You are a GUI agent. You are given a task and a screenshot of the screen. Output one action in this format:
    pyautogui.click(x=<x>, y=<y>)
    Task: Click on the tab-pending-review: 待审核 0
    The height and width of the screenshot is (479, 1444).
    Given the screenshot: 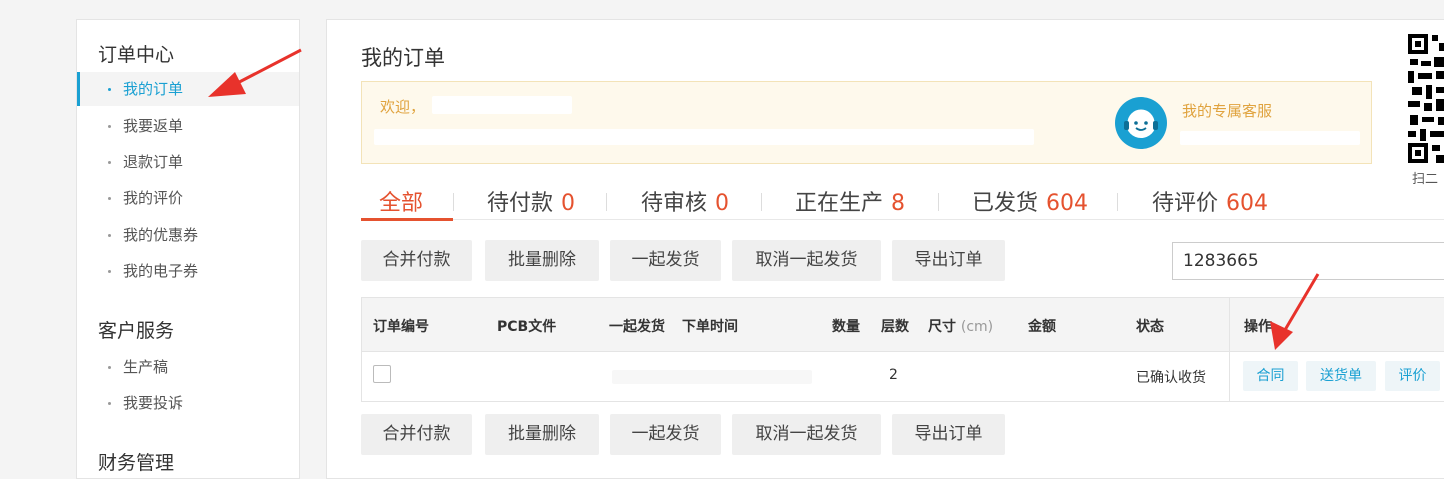 What is the action you would take?
    pyautogui.click(x=685, y=201)
    